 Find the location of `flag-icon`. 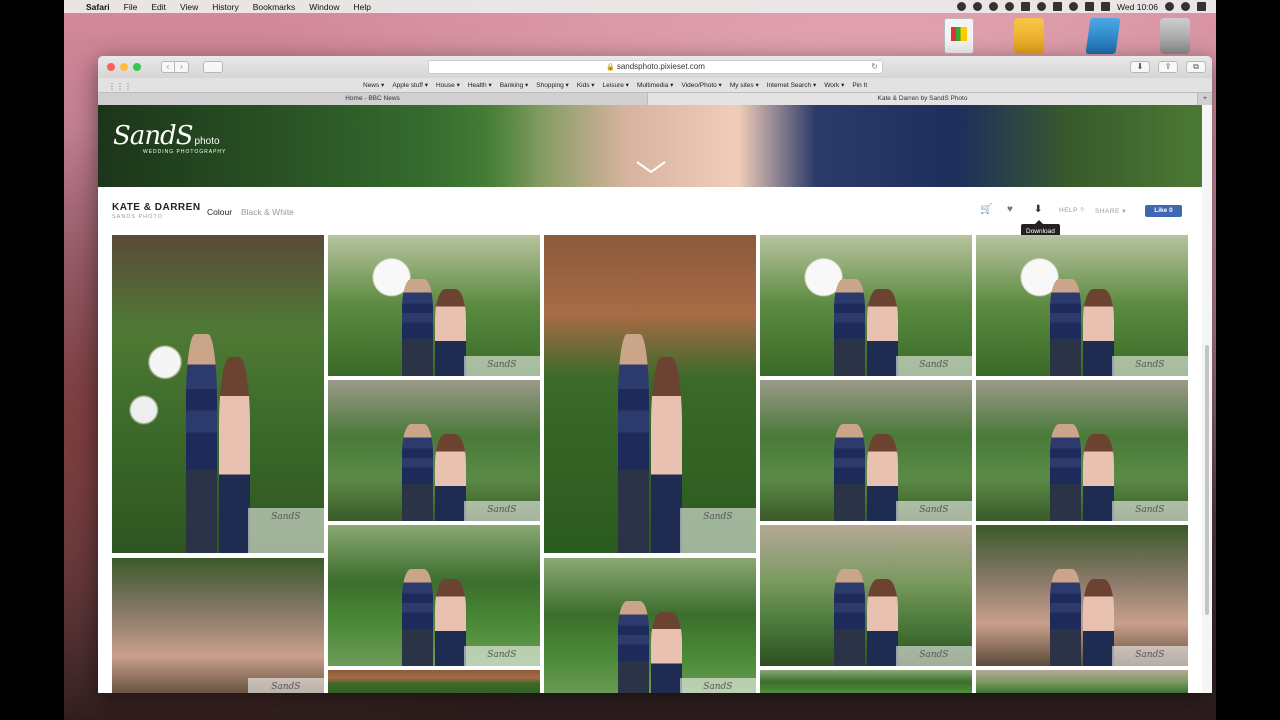

flag-icon is located at coordinates (1106, 6).